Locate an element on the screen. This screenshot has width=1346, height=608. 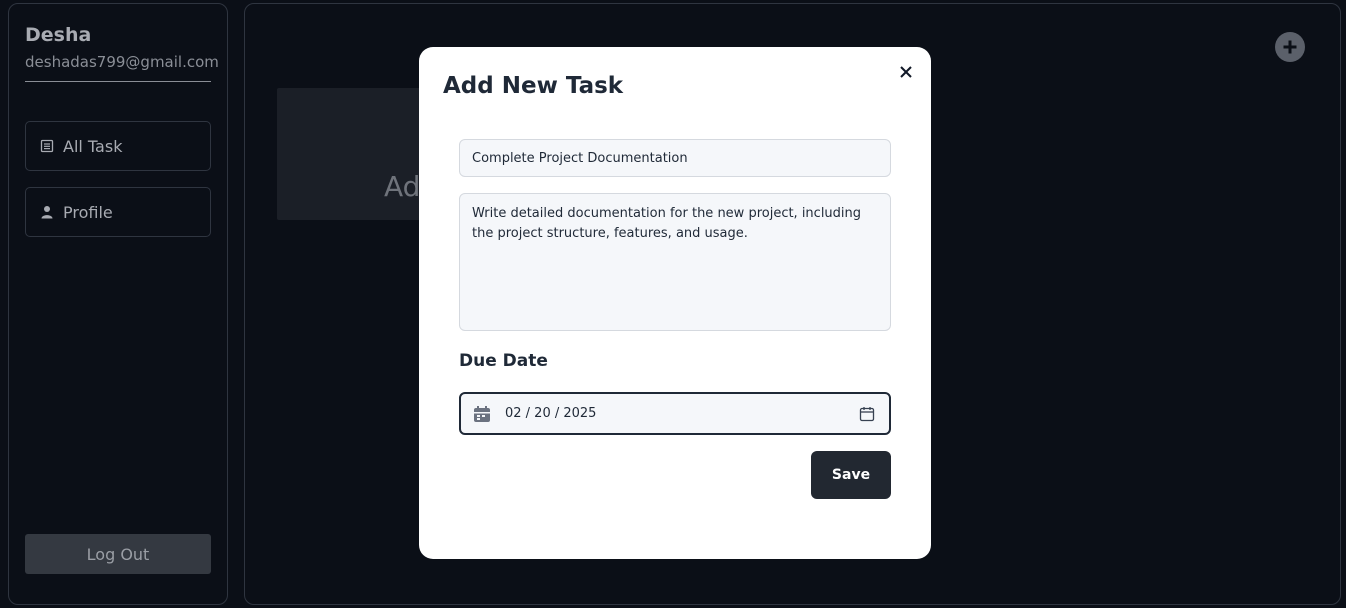
modal-title: Add New Task is located at coordinates (533, 86).